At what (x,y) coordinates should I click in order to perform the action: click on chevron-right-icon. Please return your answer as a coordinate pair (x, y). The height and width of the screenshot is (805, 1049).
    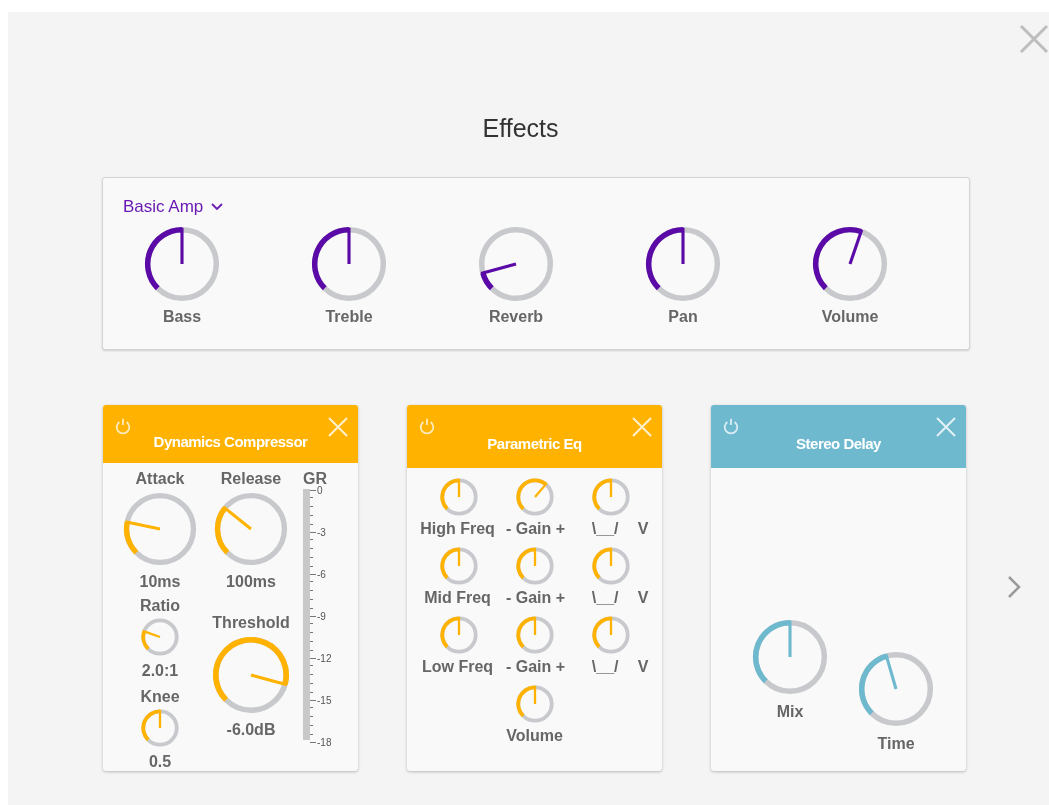
    Looking at the image, I should click on (1014, 587).